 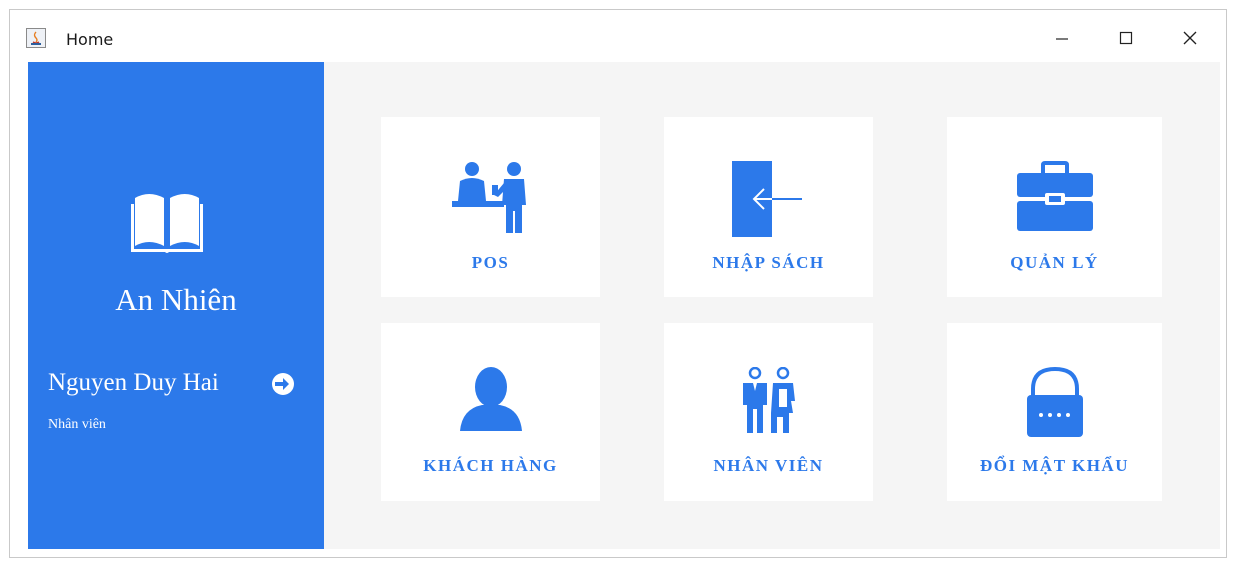 What do you see at coordinates (133, 382) in the screenshot?
I see `user-name: Nguyen Duy Hai` at bounding box center [133, 382].